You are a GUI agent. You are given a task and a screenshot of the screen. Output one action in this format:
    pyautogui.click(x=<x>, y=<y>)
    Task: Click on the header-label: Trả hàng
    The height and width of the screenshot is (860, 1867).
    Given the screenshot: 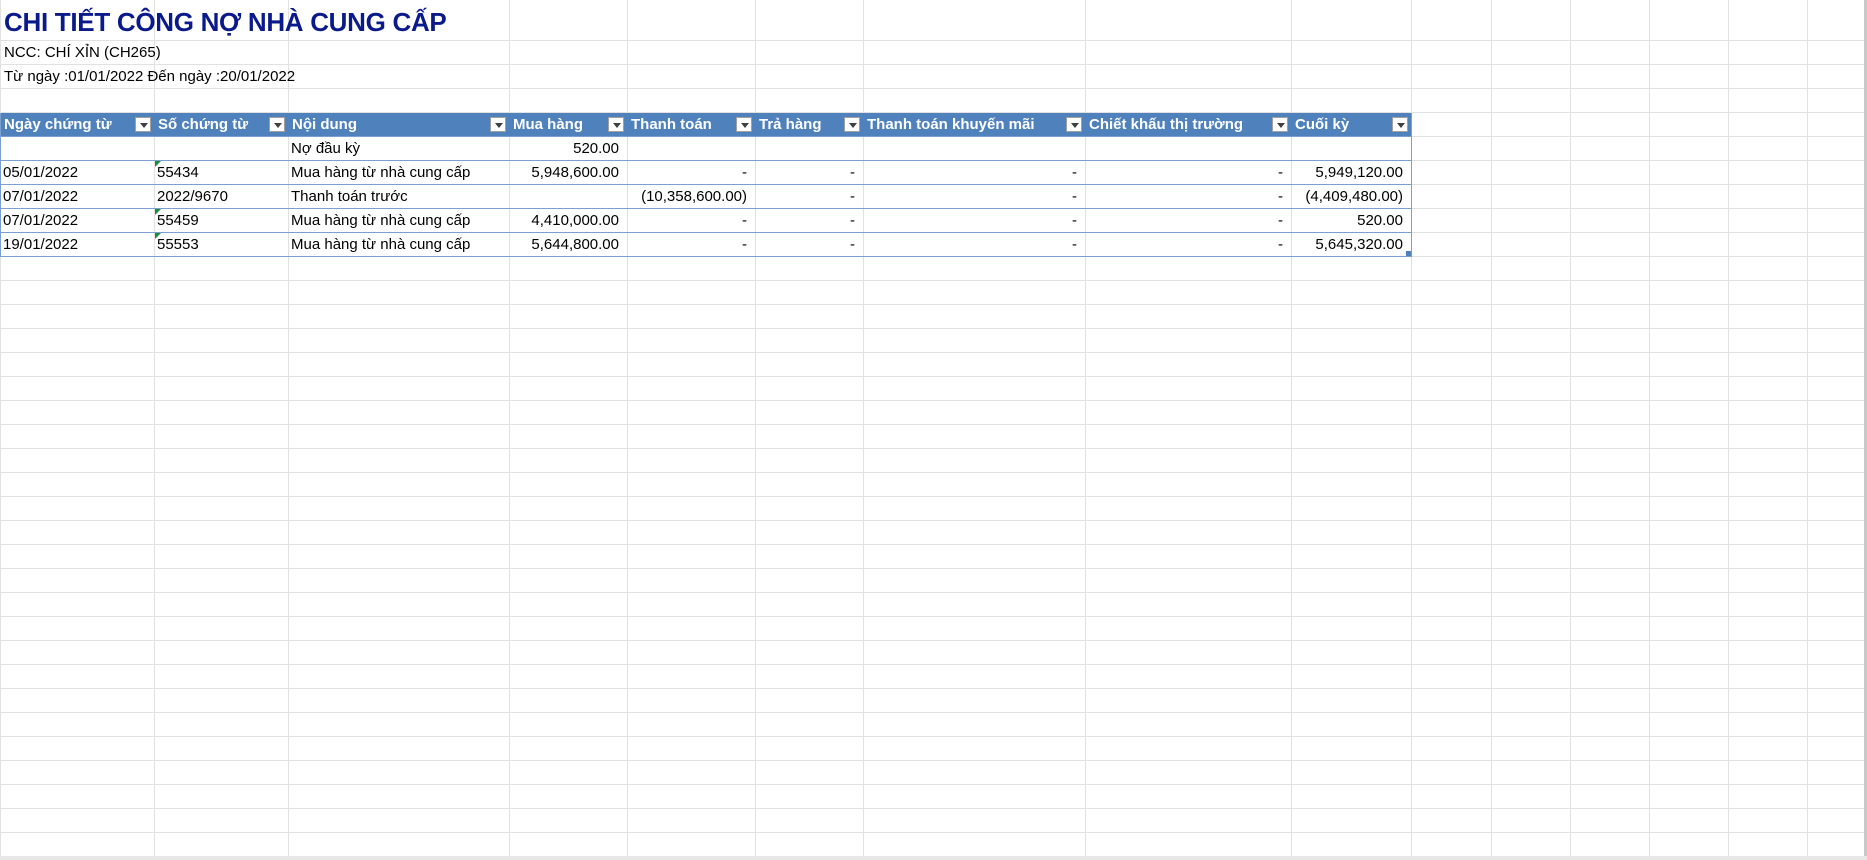 What is the action you would take?
    pyautogui.click(x=790, y=124)
    